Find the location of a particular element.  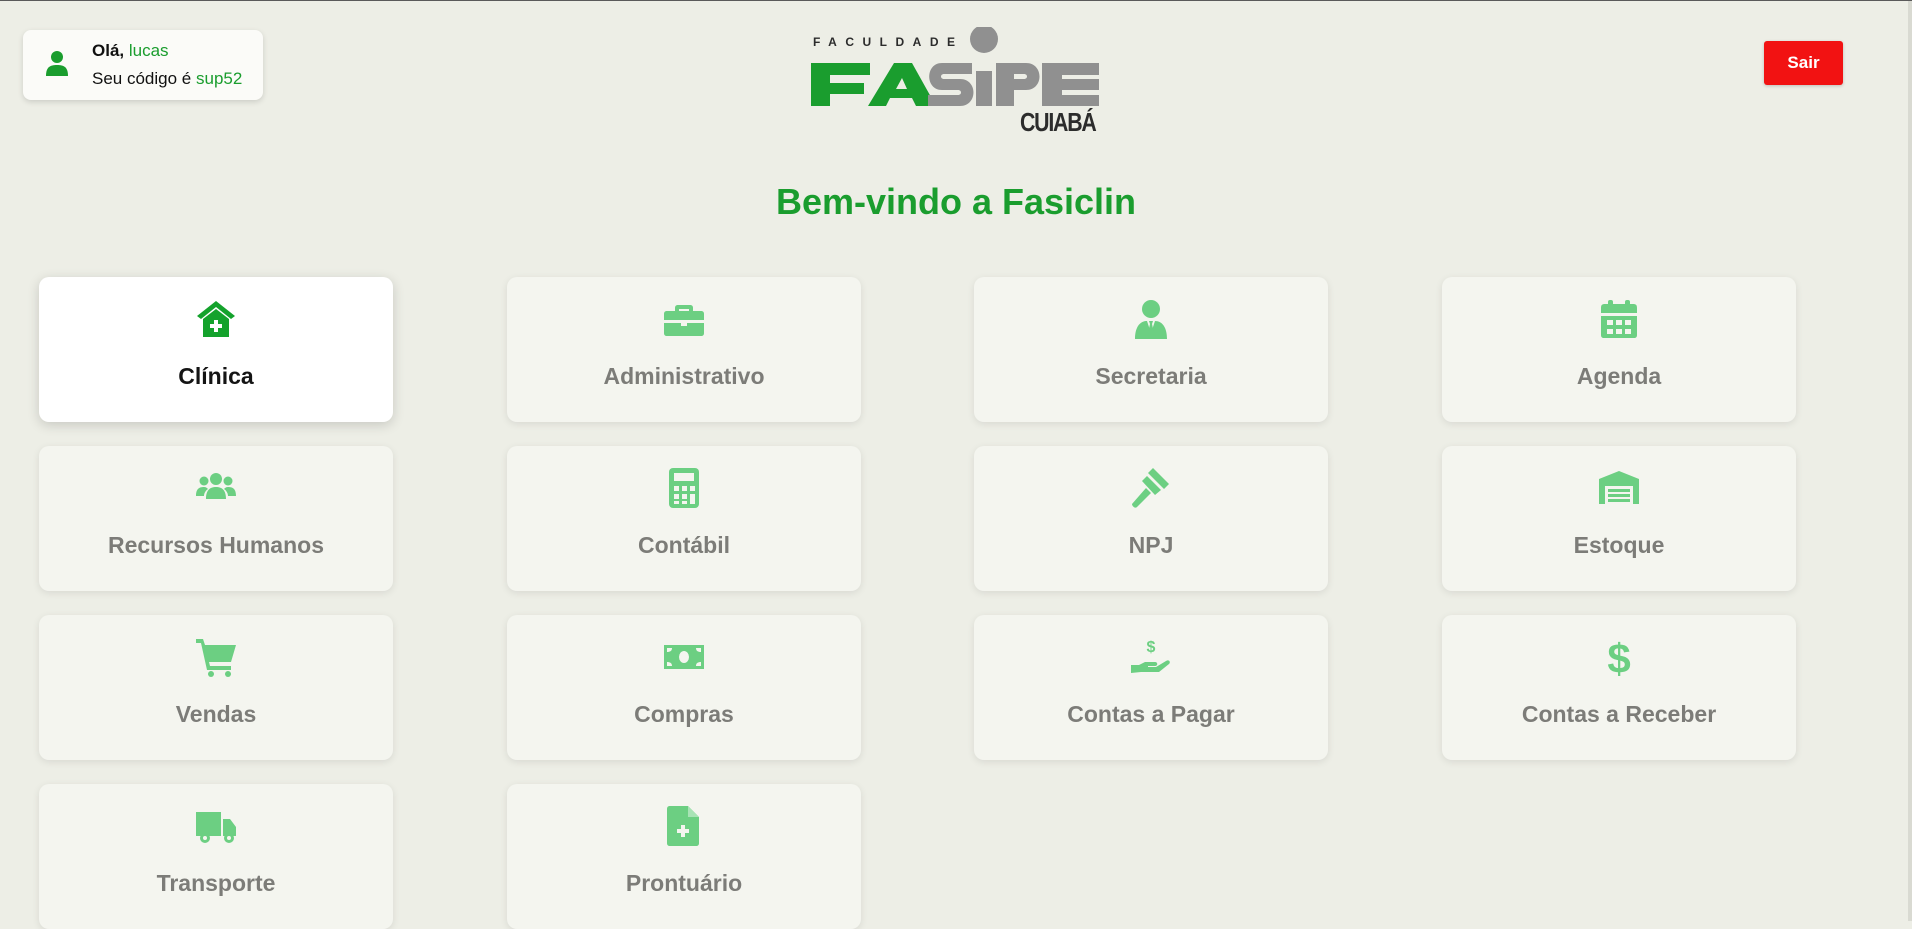

tile-prontuario: Prontuário is located at coordinates (684, 856).